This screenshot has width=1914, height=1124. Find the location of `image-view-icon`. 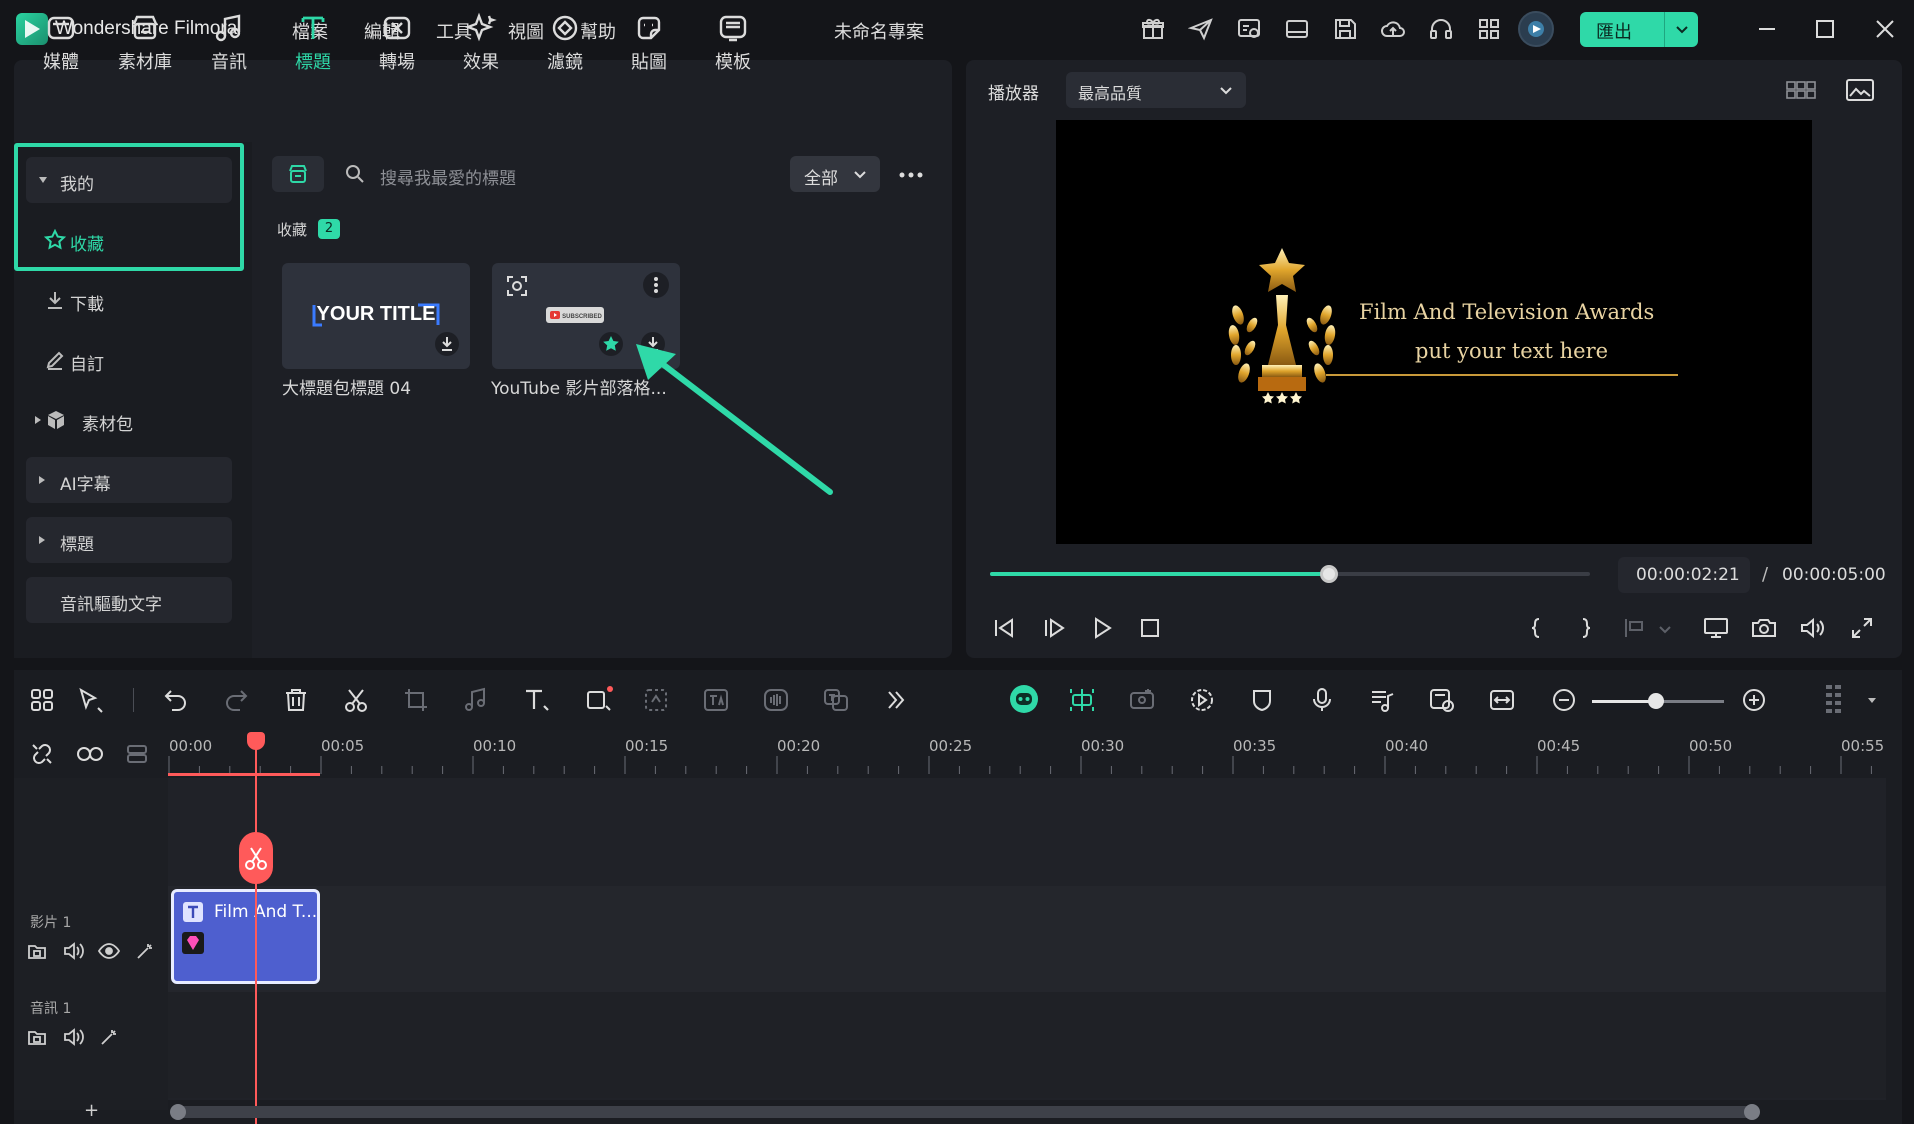

image-view-icon is located at coordinates (1860, 90).